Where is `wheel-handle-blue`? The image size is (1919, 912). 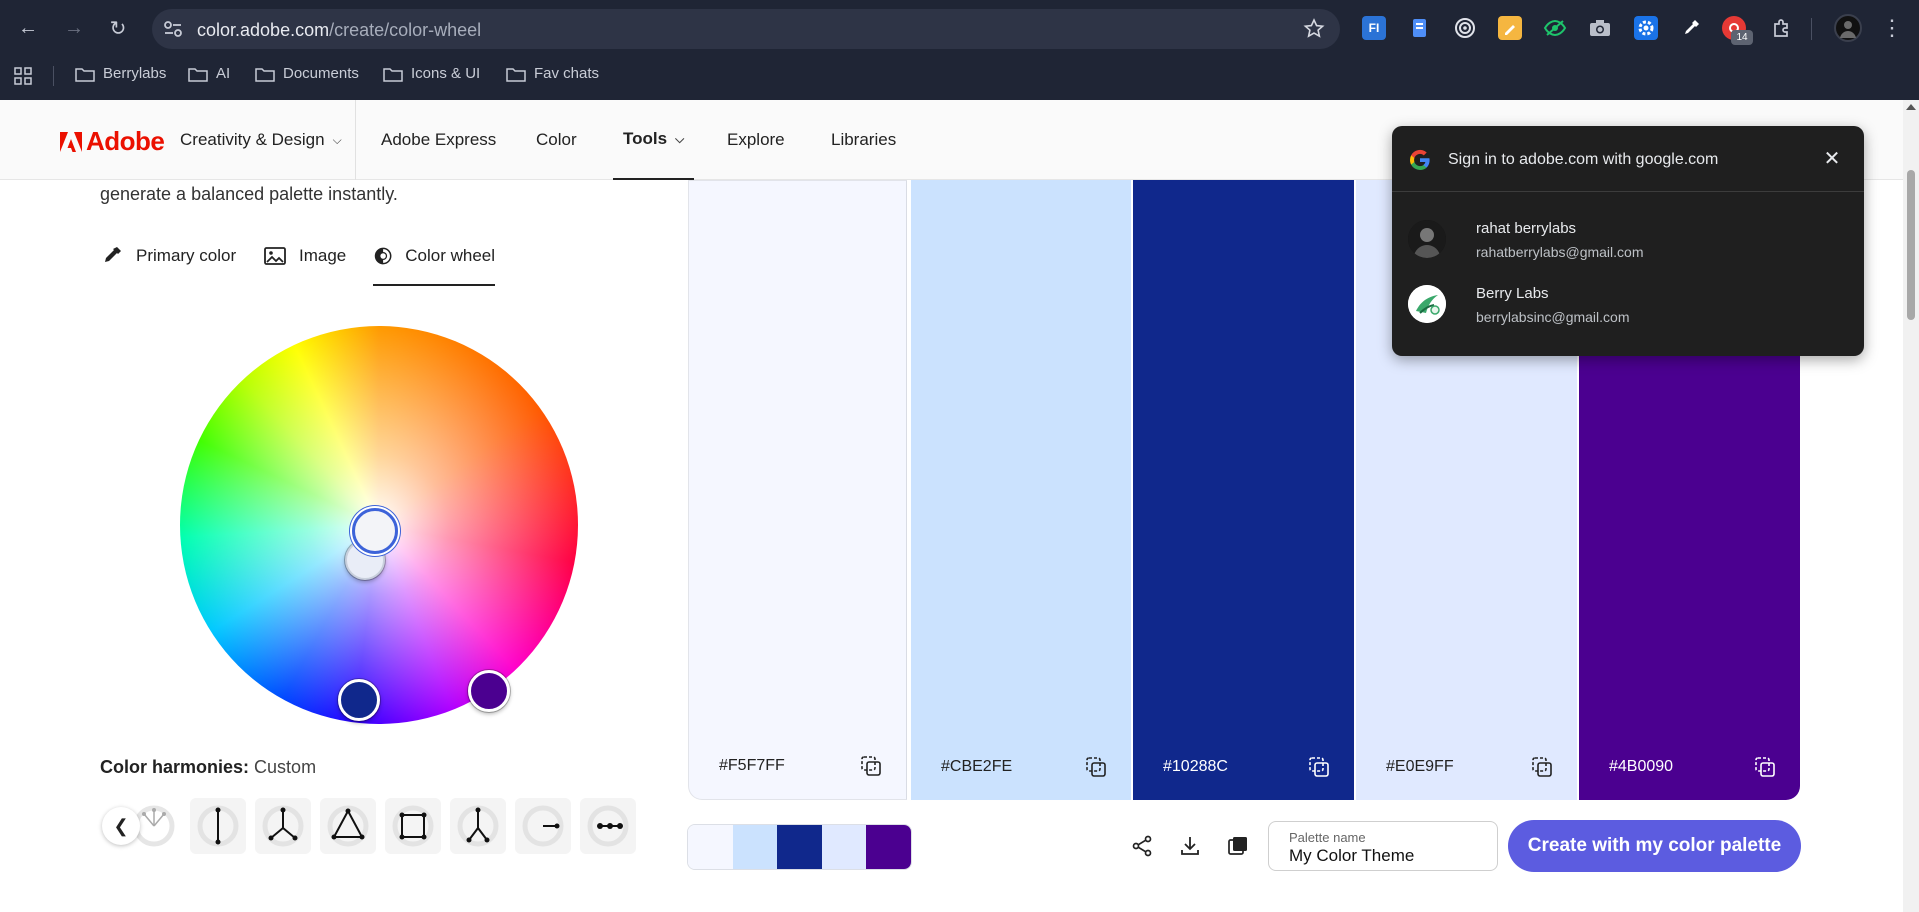 wheel-handle-blue is located at coordinates (359, 700).